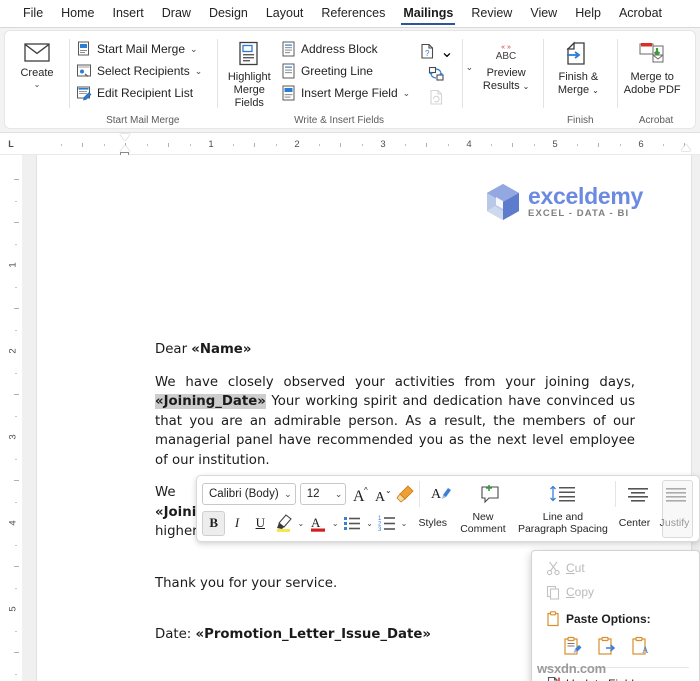 Image resolution: width=700 pixels, height=681 pixels. Describe the element at coordinates (11, 144) in the screenshot. I see `tab-stop-selector: L` at that location.